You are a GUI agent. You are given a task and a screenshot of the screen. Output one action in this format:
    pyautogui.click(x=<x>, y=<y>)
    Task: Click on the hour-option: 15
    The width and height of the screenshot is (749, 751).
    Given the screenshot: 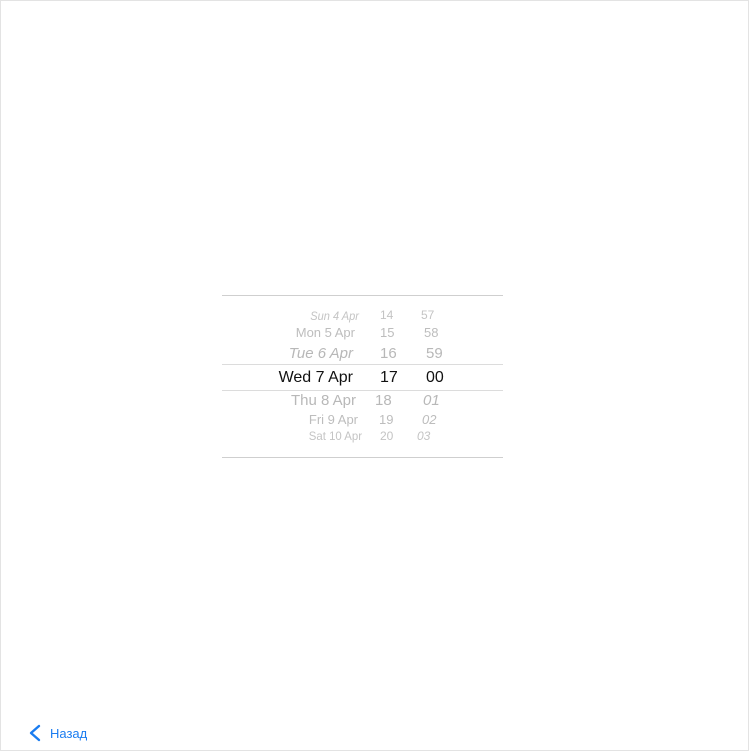 What is the action you would take?
    pyautogui.click(x=387, y=332)
    